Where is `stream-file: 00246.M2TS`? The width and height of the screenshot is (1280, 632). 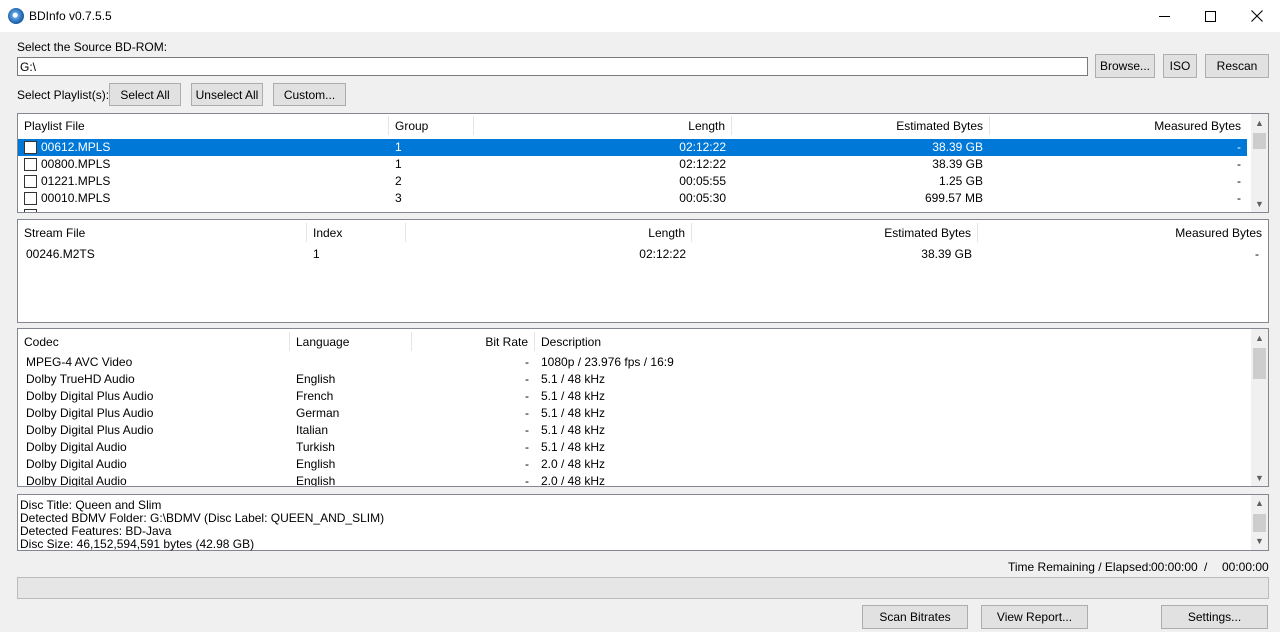 stream-file: 00246.M2TS is located at coordinates (60, 254).